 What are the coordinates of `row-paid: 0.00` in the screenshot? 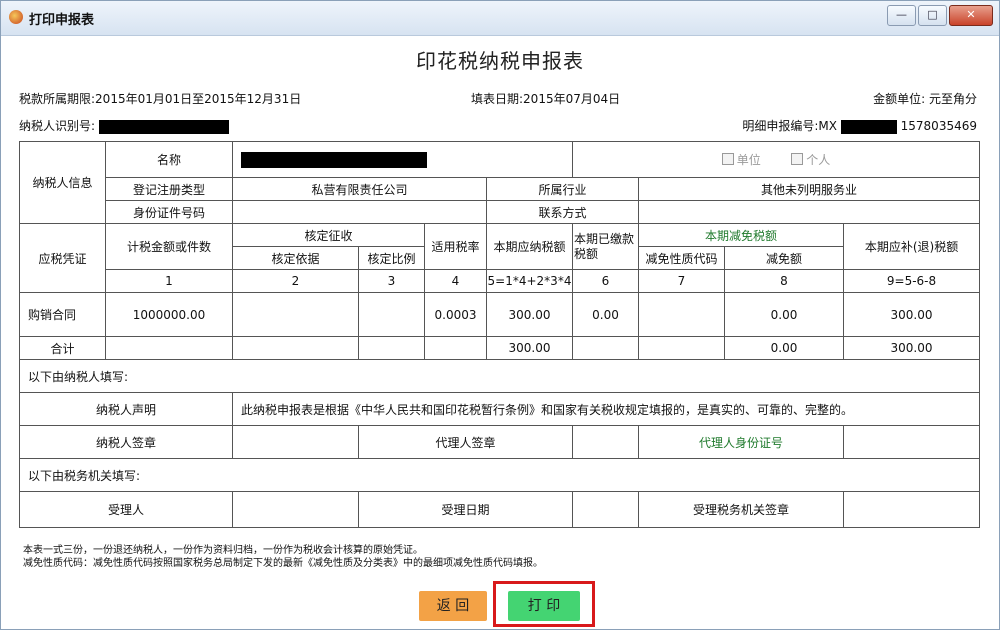 It's located at (605, 314).